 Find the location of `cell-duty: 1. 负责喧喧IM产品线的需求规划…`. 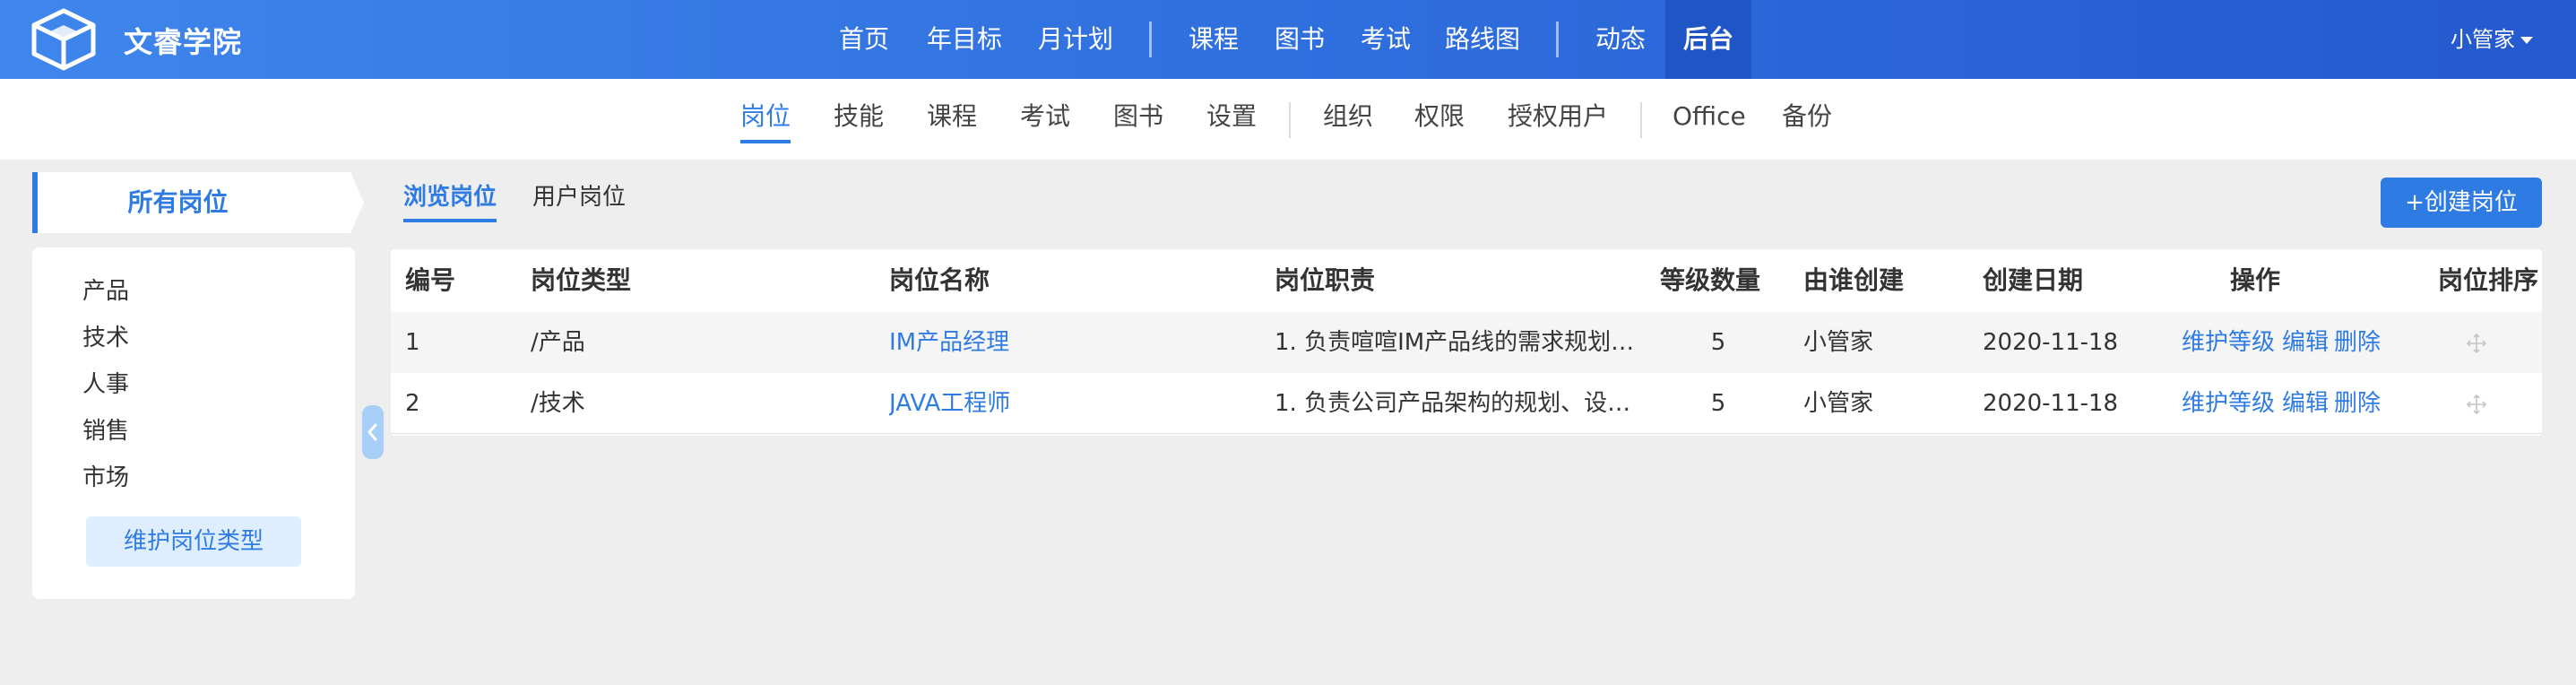

cell-duty: 1. 负责喧喧IM产品线的需求规划… is located at coordinates (1455, 342).